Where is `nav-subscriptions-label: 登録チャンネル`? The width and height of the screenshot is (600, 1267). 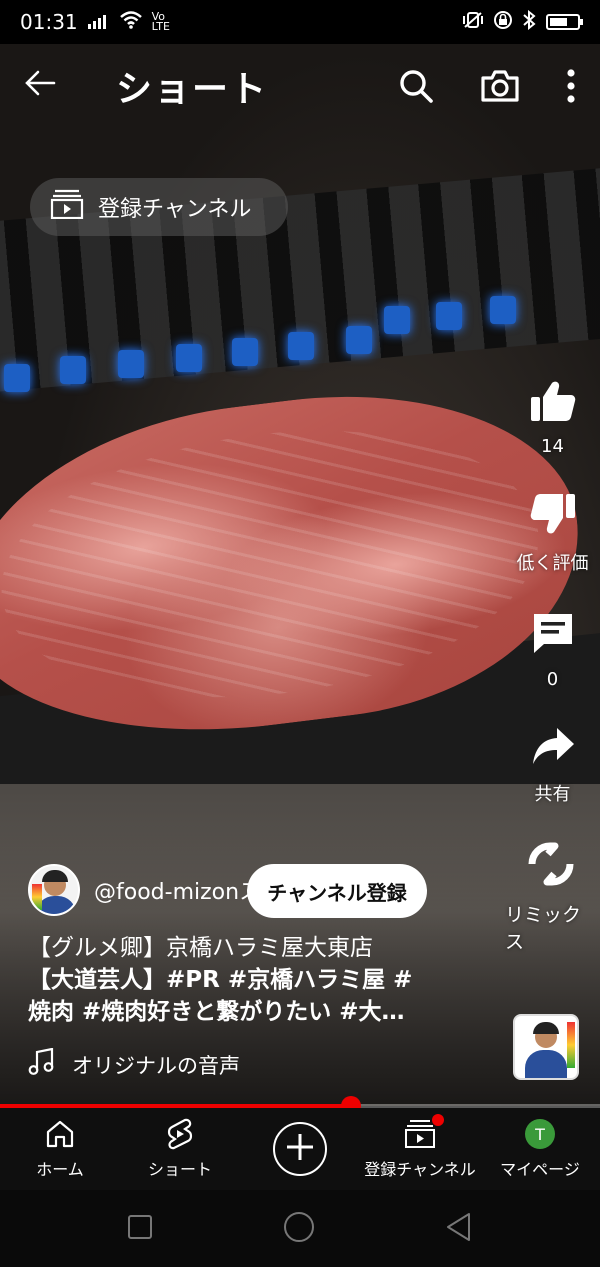 nav-subscriptions-label: 登録チャンネル is located at coordinates (420, 1169).